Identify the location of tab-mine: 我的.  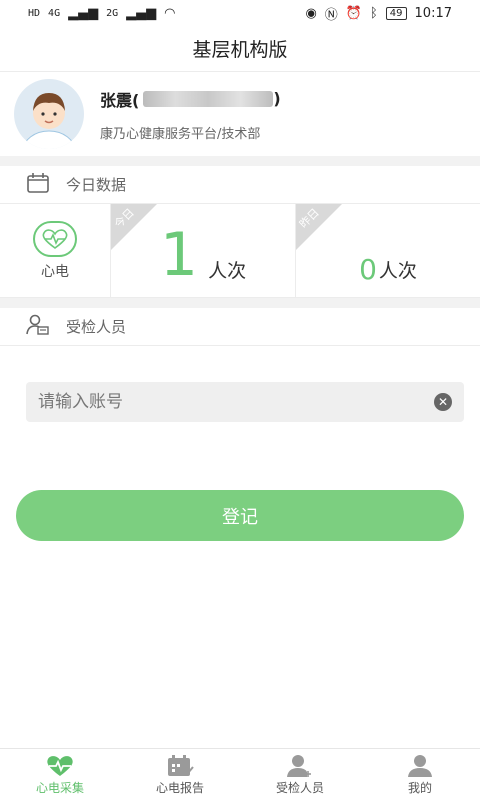
(420, 774).